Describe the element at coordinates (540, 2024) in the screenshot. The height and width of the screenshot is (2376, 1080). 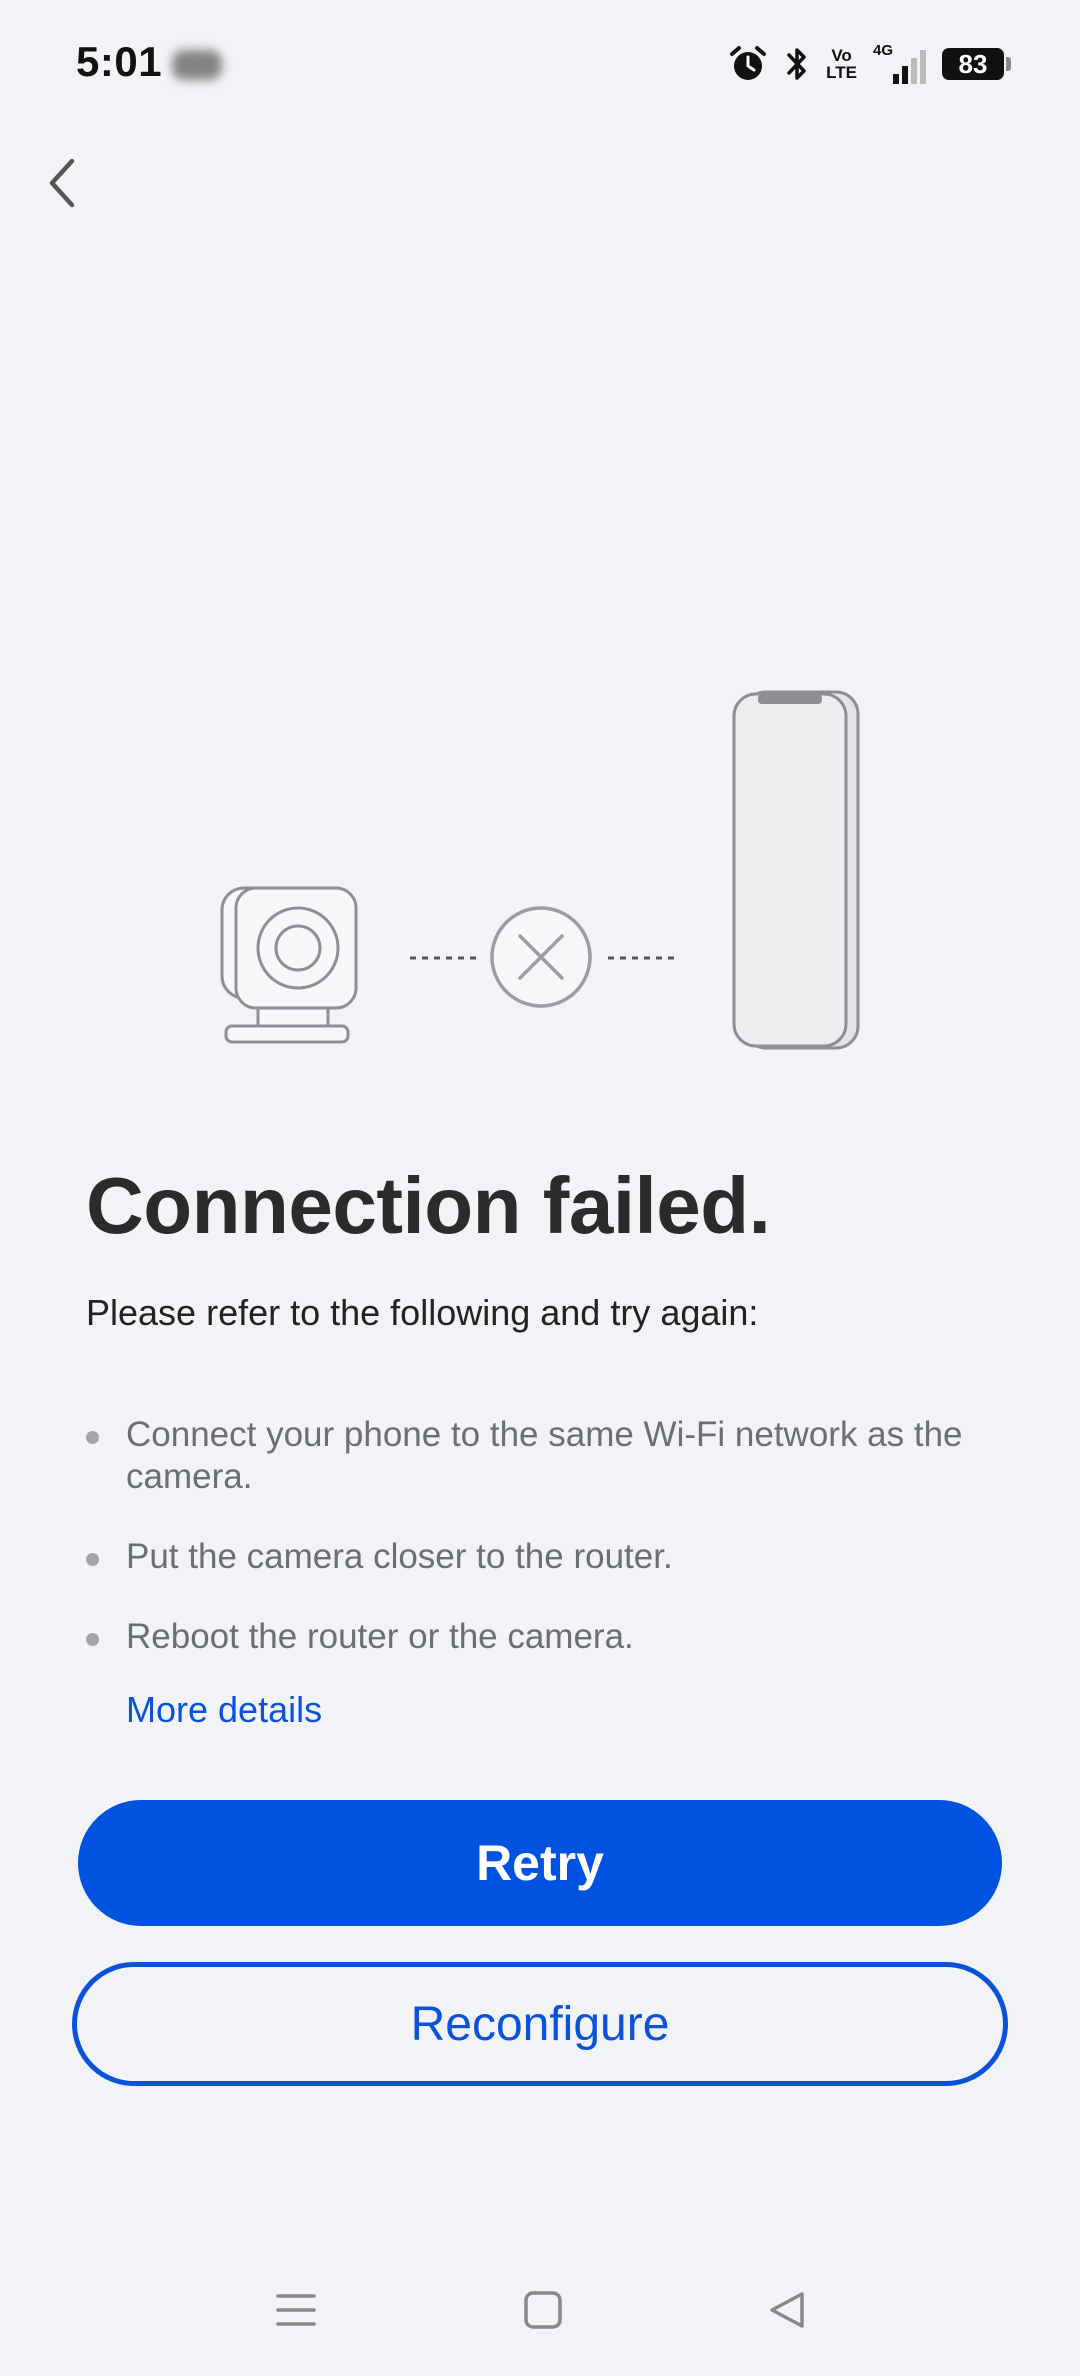
I see `reconfigure-button: Reconfigure` at that location.